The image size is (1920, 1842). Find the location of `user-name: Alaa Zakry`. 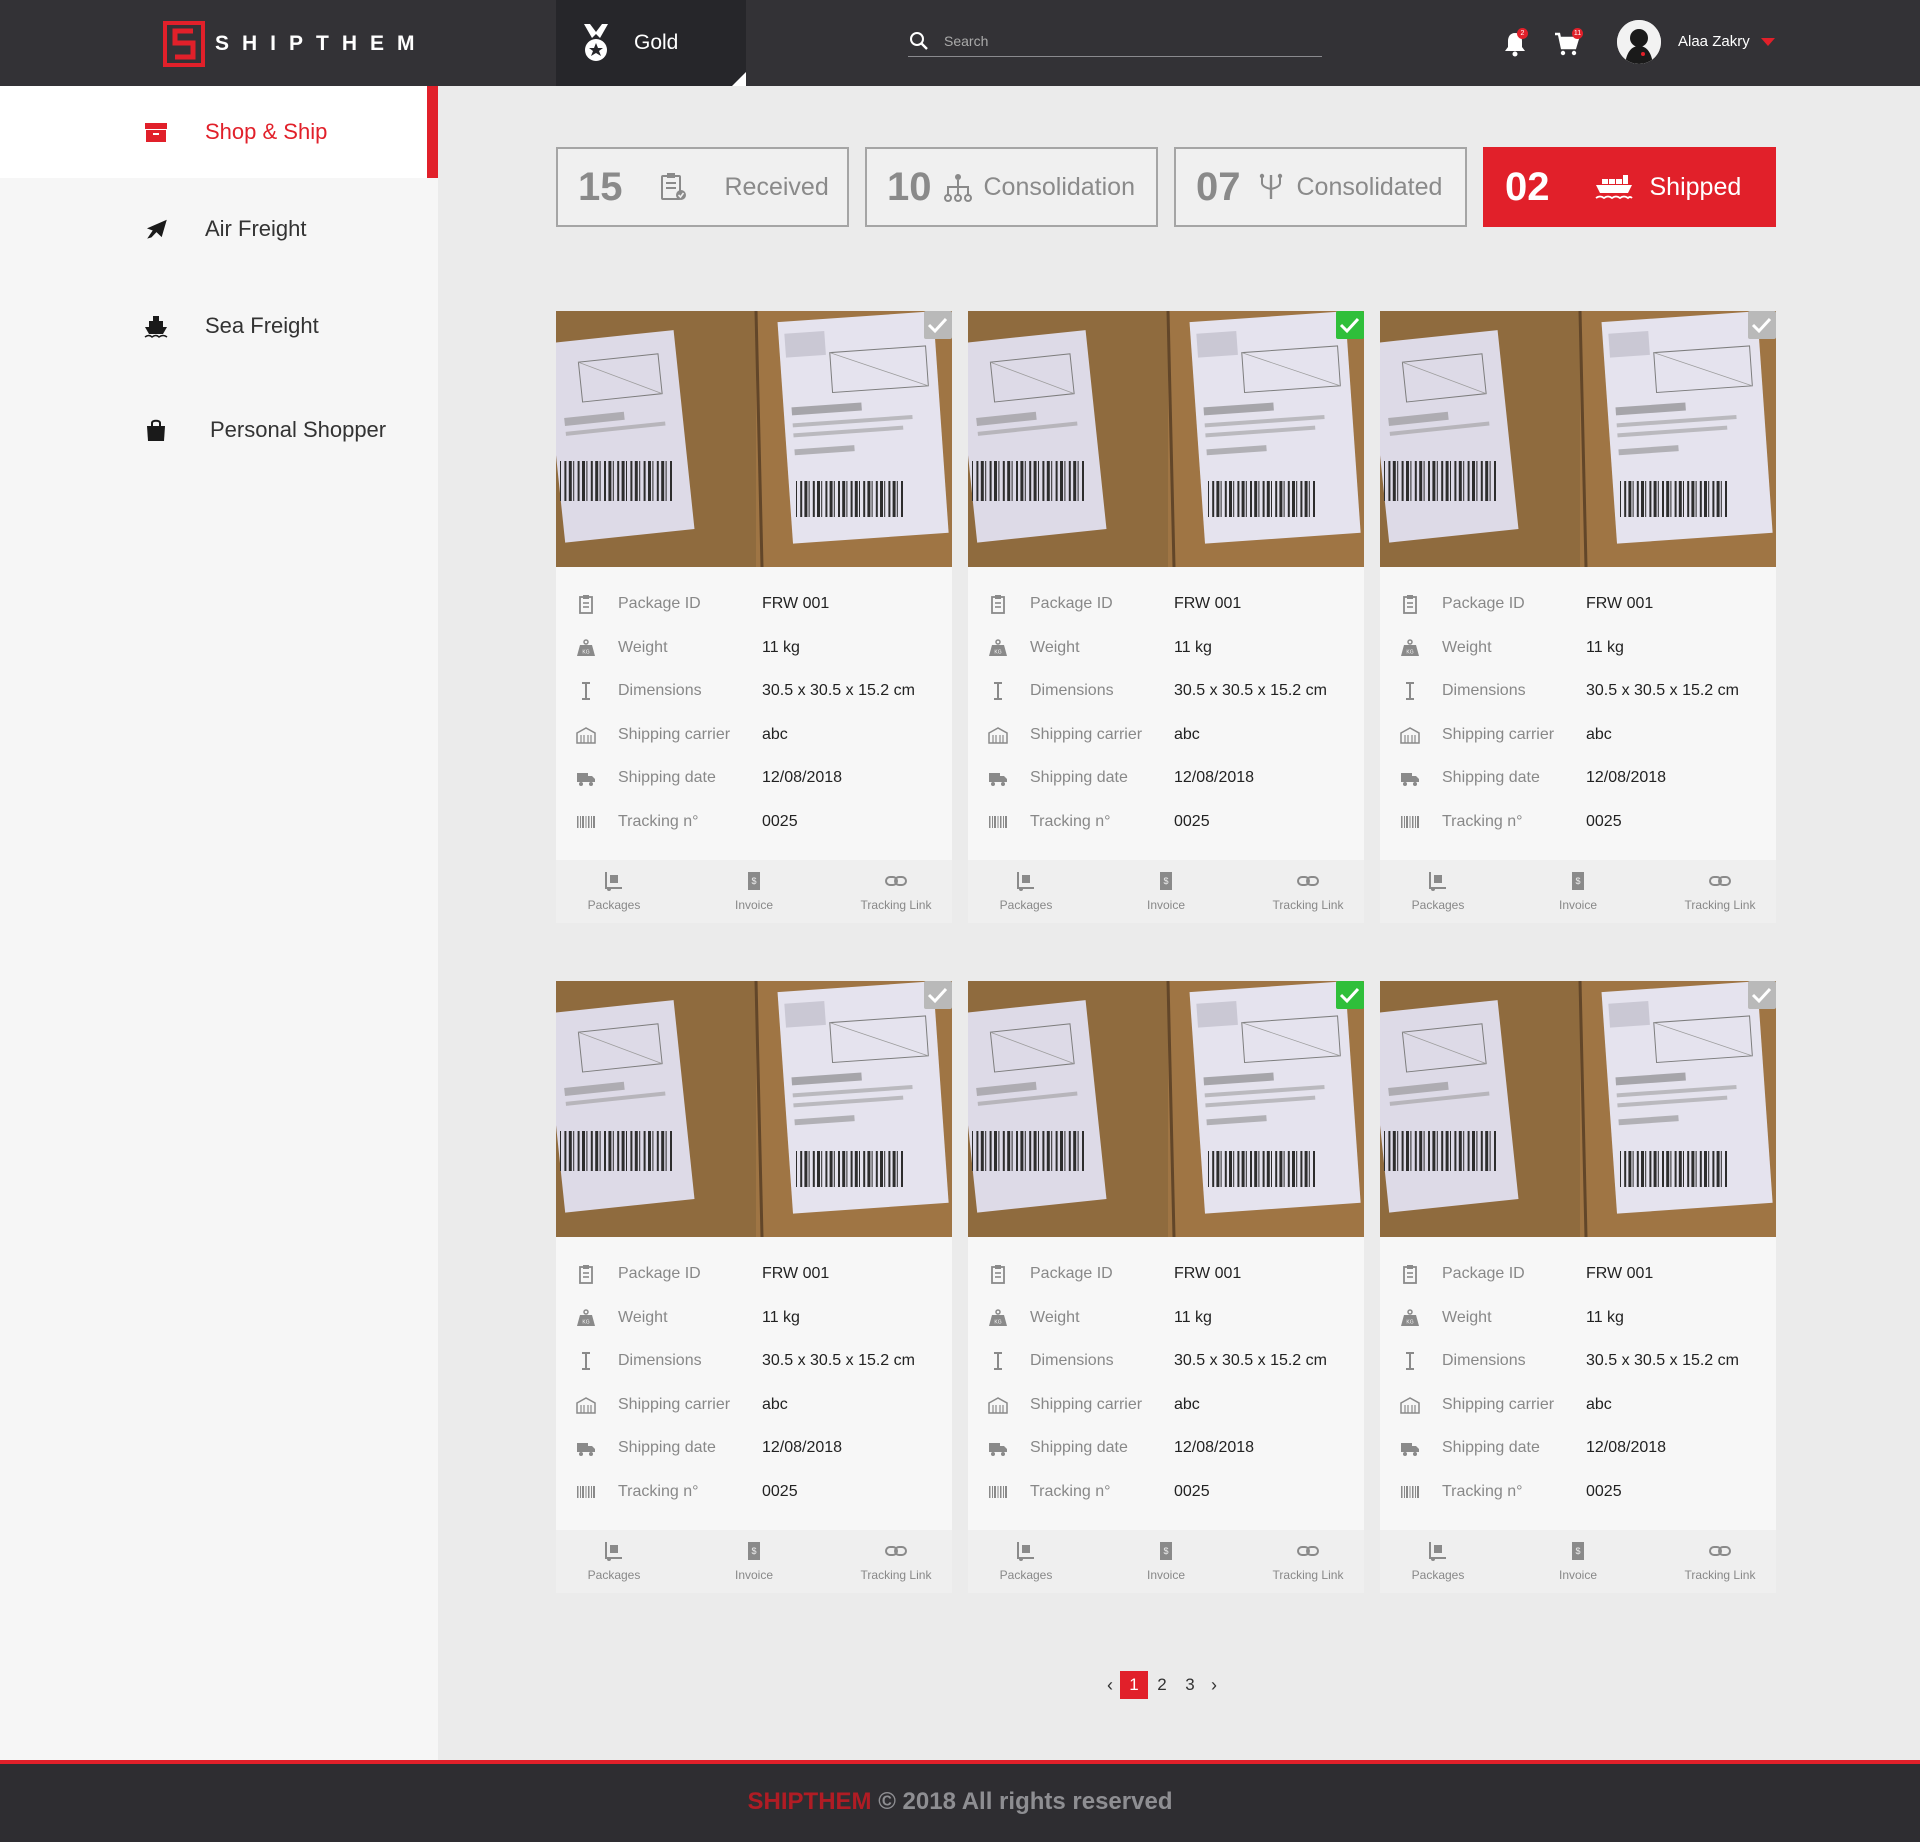

user-name: Alaa Zakry is located at coordinates (1714, 41).